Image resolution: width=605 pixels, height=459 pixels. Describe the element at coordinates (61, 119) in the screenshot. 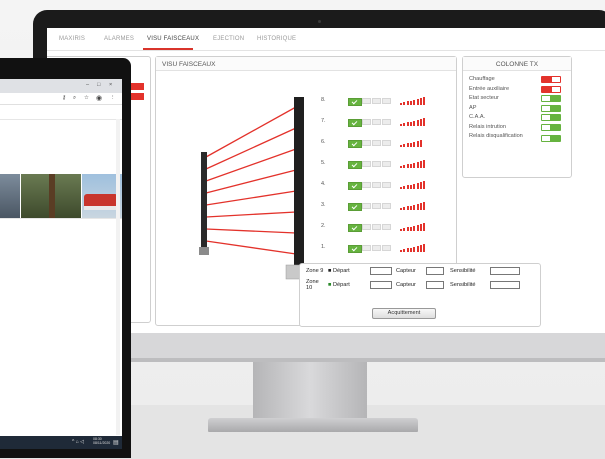

I see `page-divider` at that location.